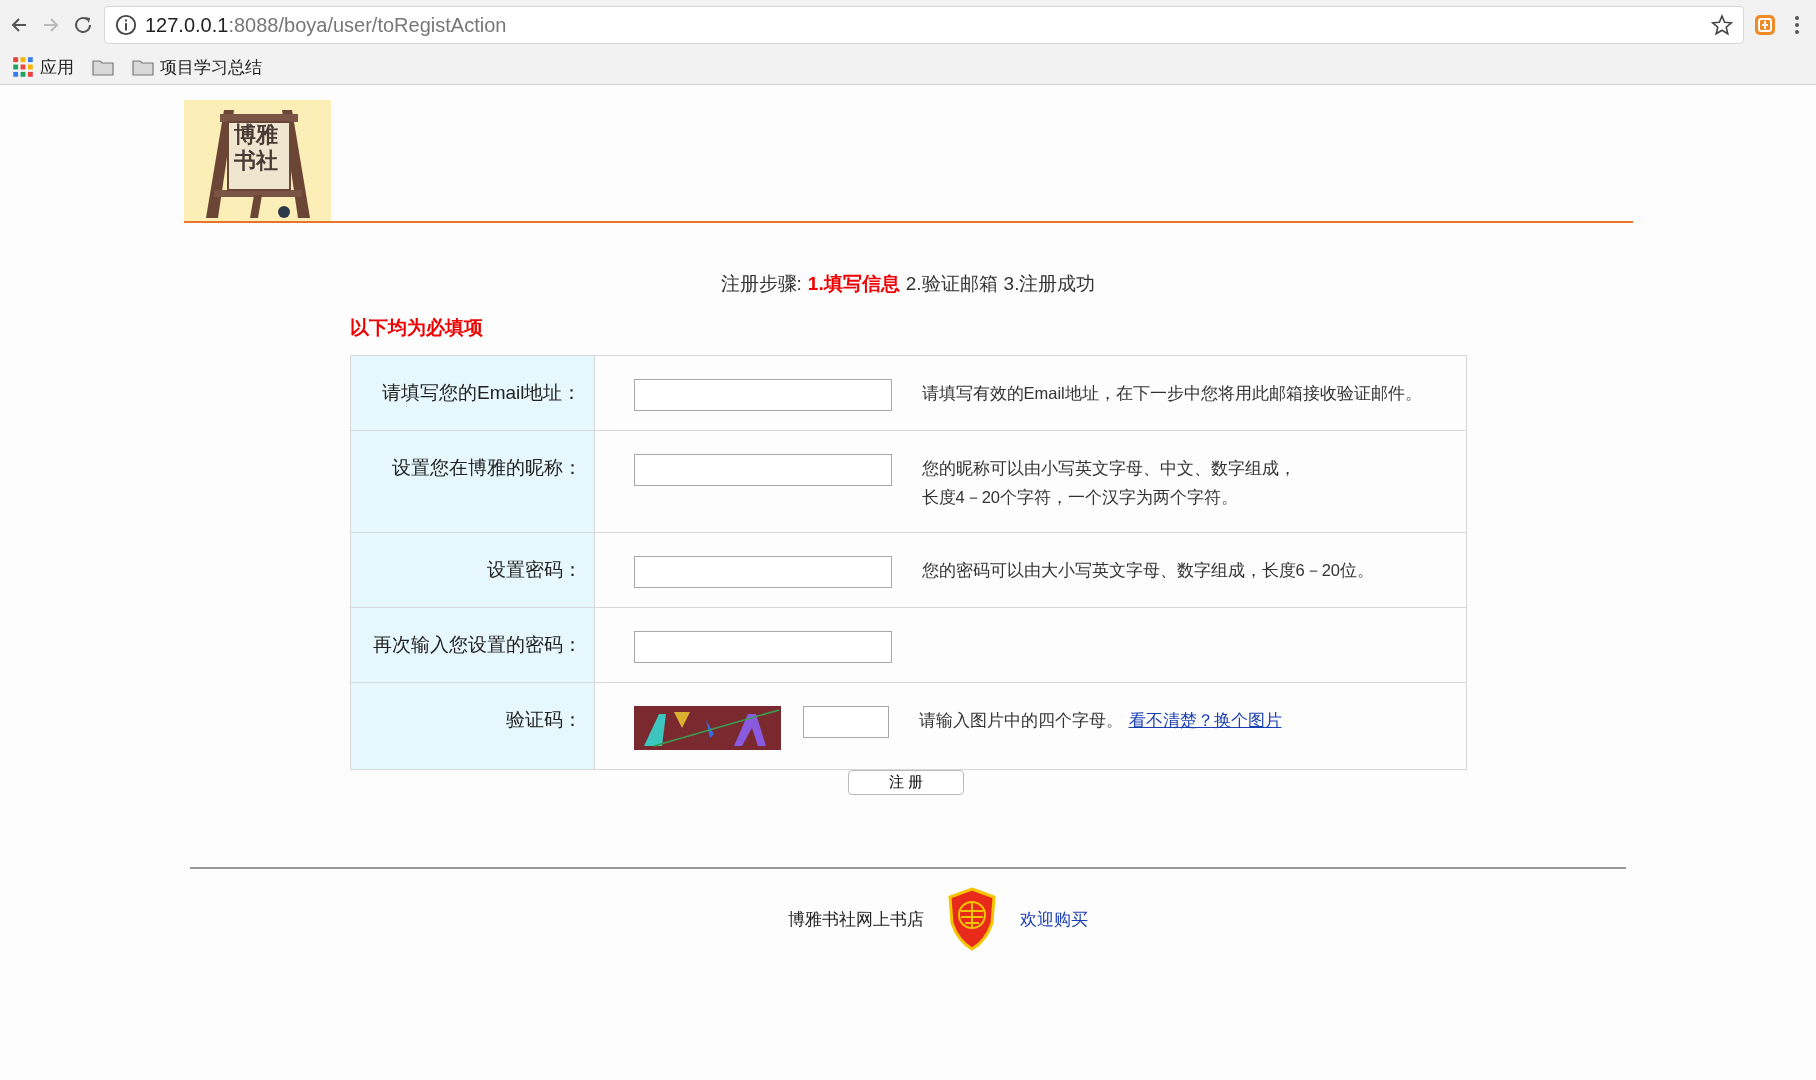 The height and width of the screenshot is (1080, 1816). What do you see at coordinates (23, 67) in the screenshot?
I see `apps-icon` at bounding box center [23, 67].